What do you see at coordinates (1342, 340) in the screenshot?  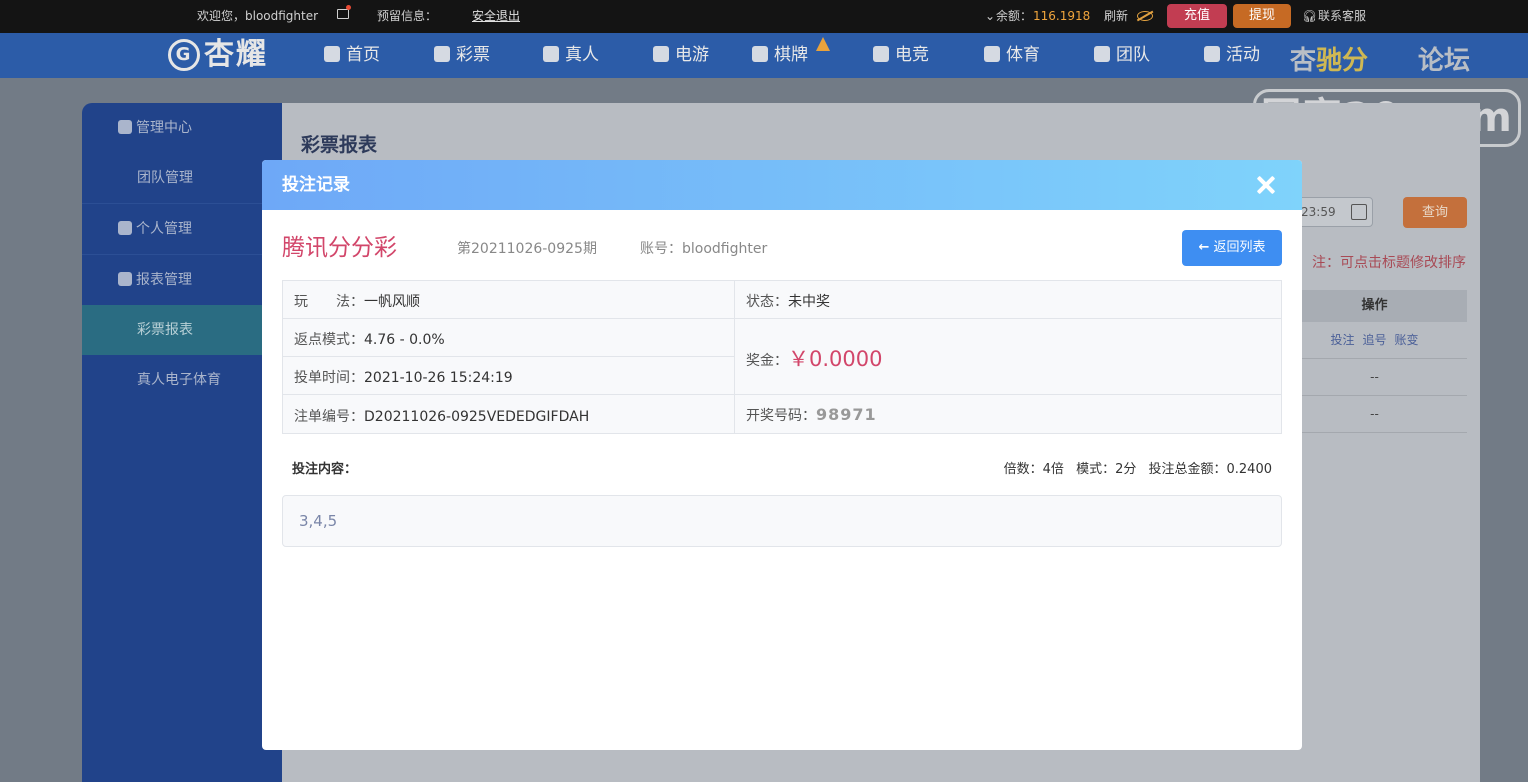 I see `bet-link: 投注` at bounding box center [1342, 340].